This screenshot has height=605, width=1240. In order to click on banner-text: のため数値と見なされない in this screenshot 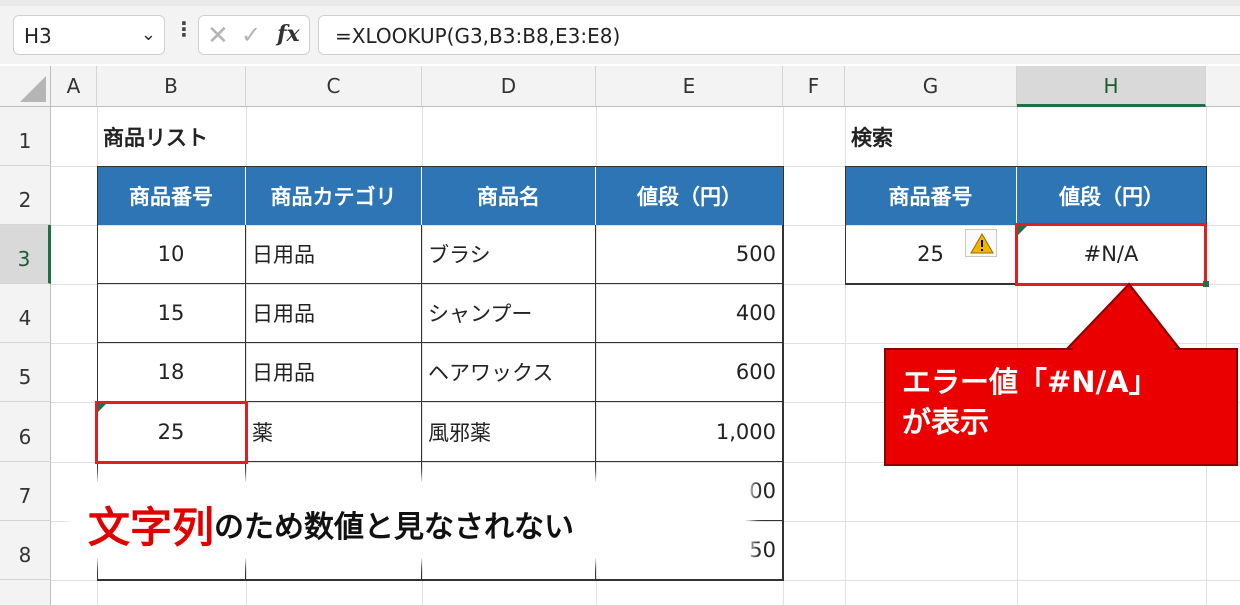, I will do `click(394, 527)`.